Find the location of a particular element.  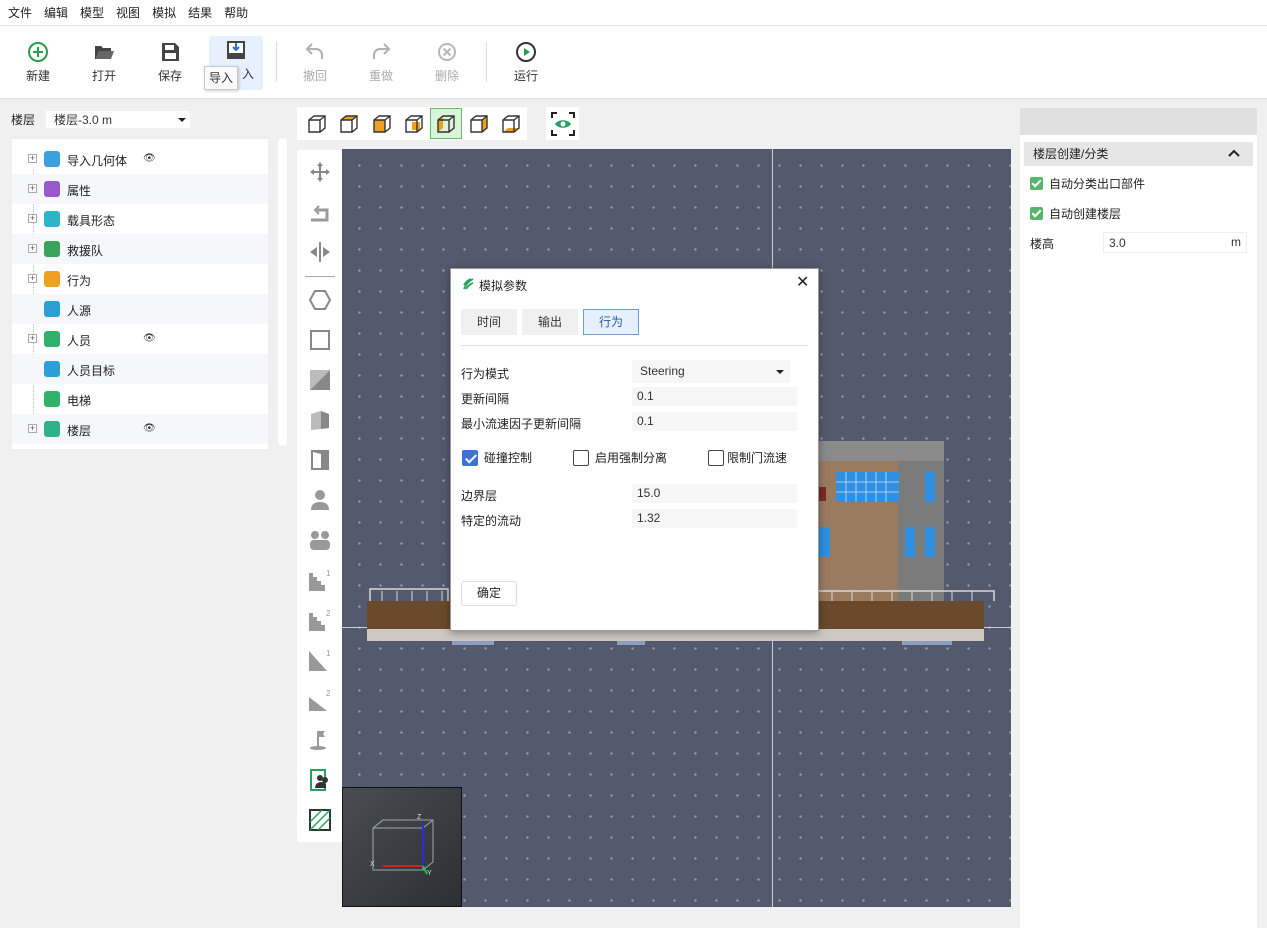

view-iso-button is located at coordinates (317, 123).